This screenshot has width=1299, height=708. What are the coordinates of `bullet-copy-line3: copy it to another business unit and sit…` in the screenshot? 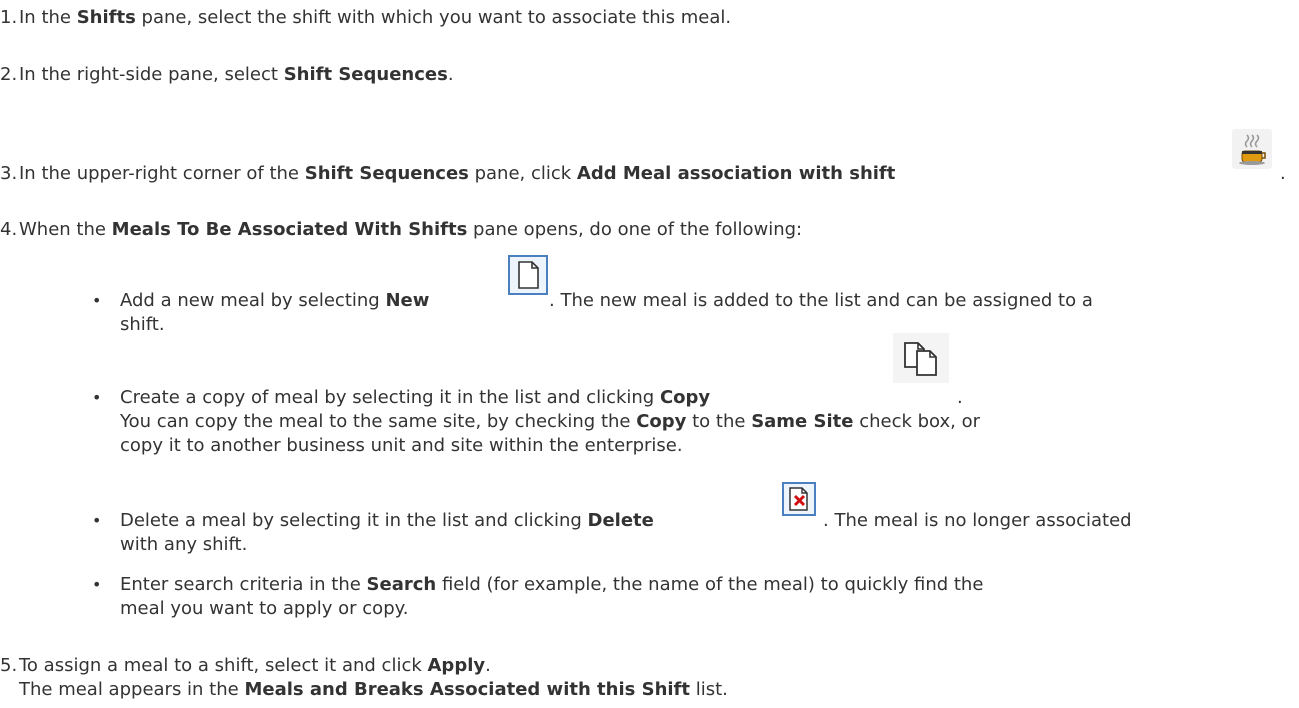 It's located at (401, 445).